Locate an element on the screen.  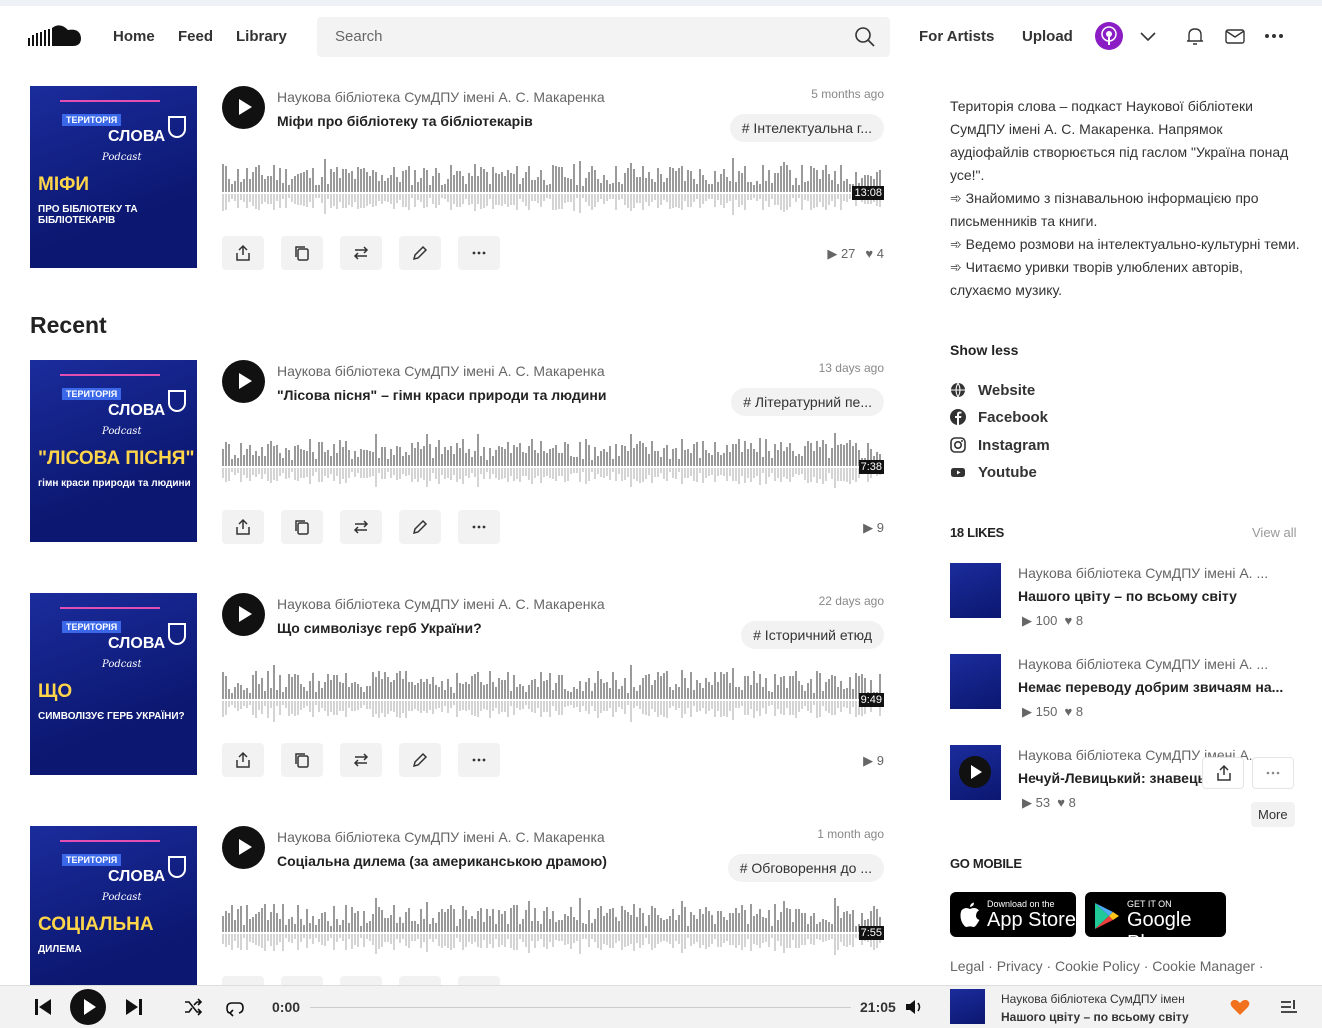
liked-track-title: Нечуй-Левицький: знавець is located at coordinates (1112, 778).